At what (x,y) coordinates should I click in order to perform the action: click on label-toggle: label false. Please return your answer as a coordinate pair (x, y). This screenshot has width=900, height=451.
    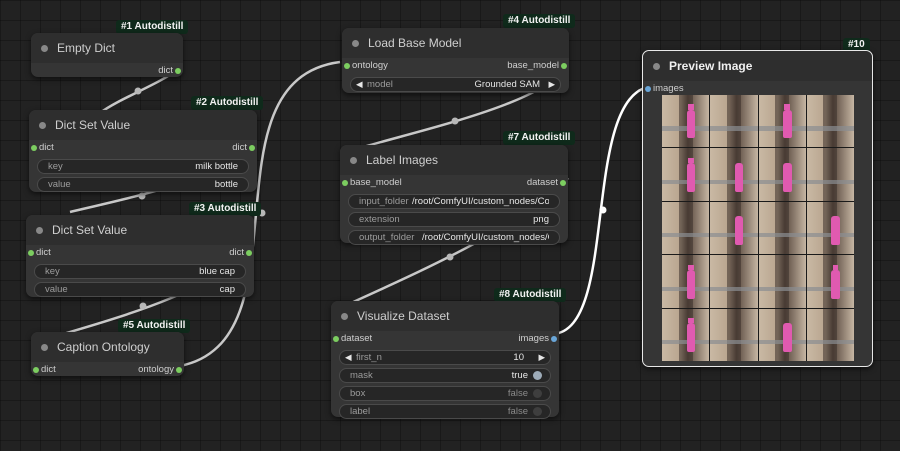
    Looking at the image, I should click on (445, 411).